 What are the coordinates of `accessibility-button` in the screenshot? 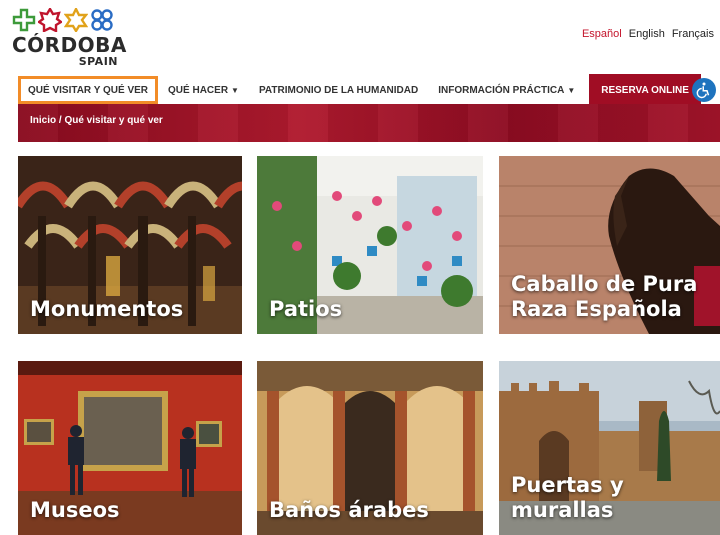 It's located at (704, 90).